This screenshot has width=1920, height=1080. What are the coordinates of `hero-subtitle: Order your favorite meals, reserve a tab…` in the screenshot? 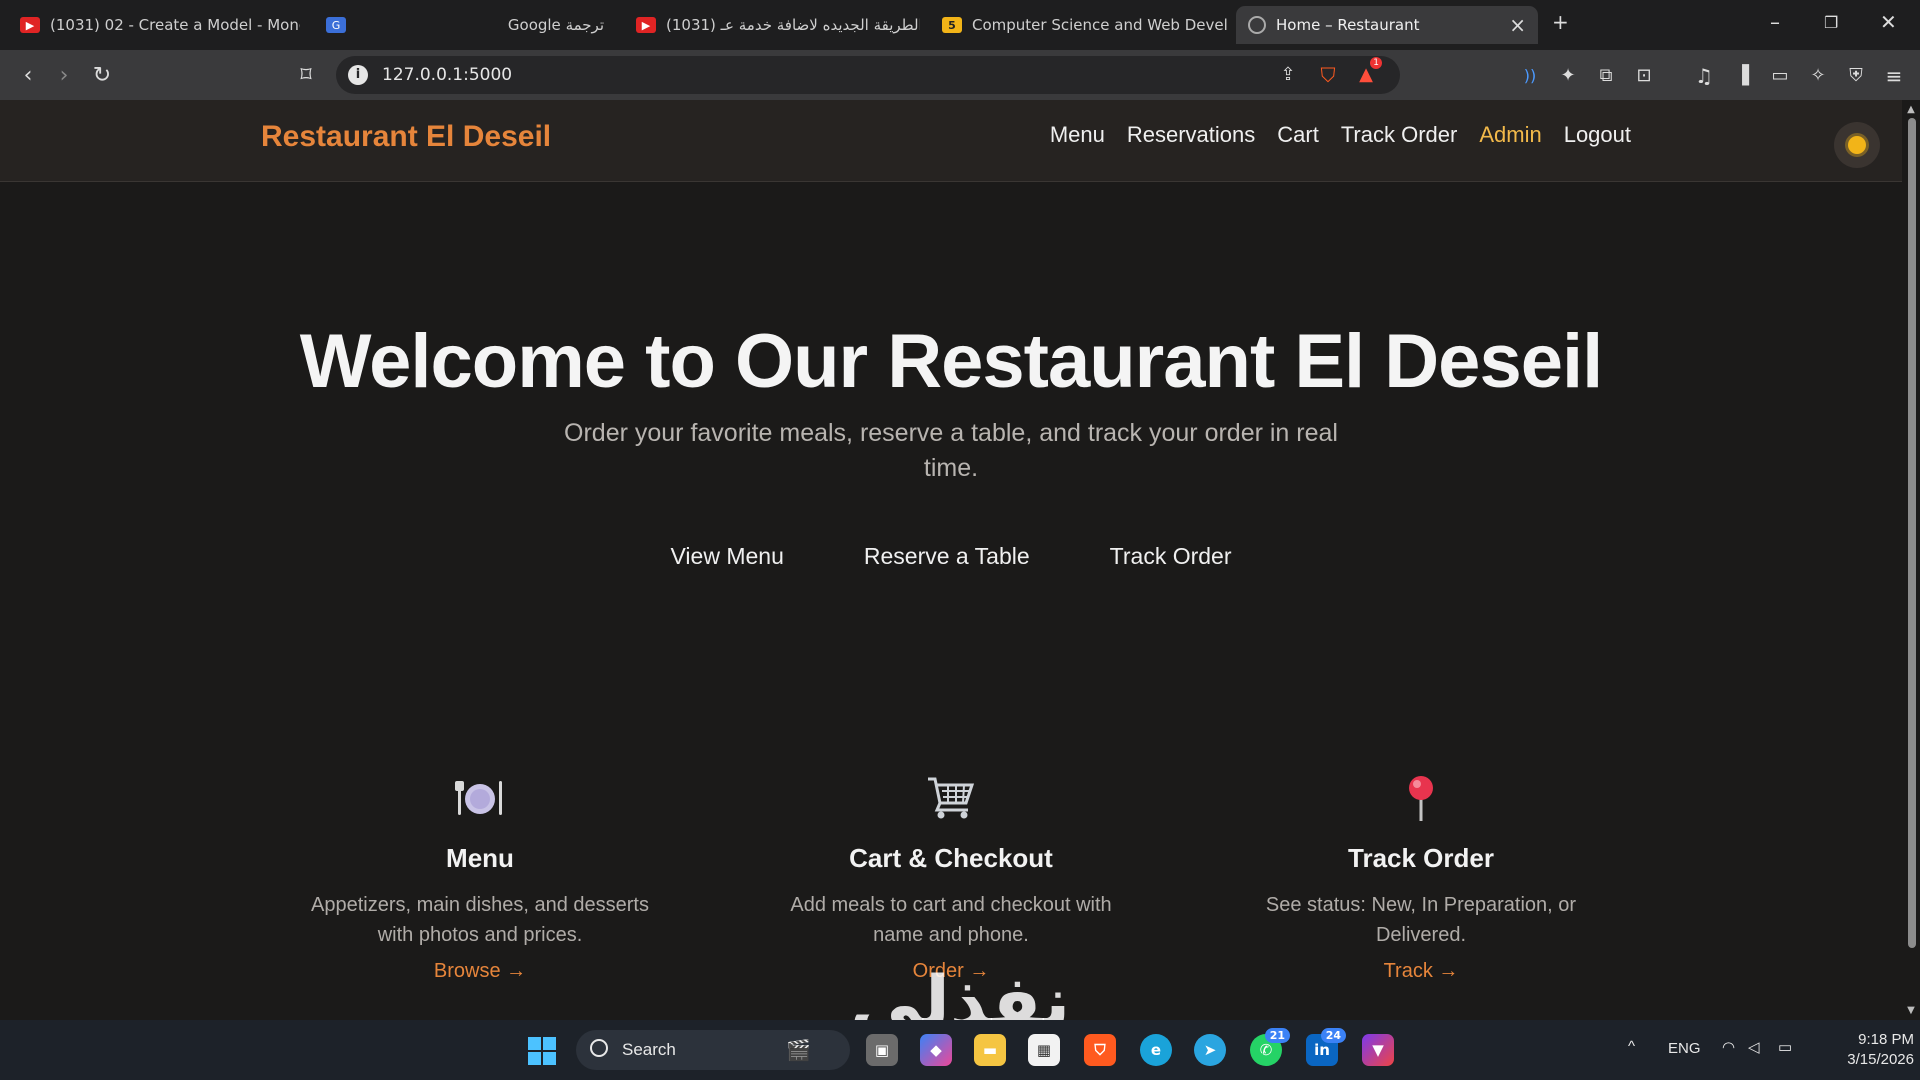 It's located at (951, 450).